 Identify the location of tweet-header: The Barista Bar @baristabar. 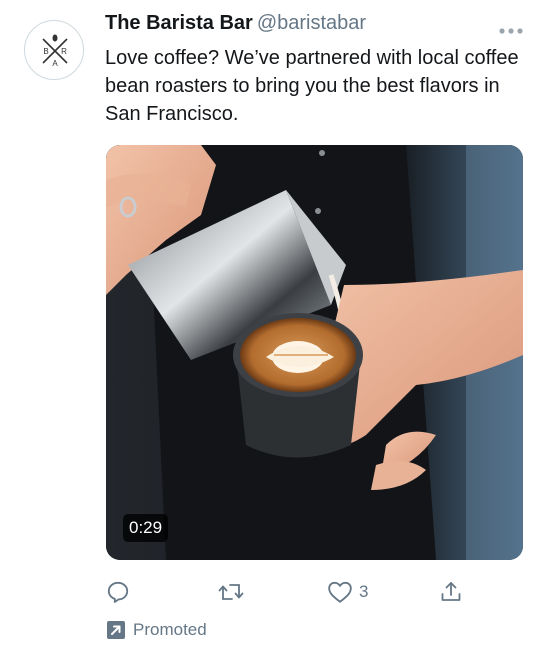
(235, 23).